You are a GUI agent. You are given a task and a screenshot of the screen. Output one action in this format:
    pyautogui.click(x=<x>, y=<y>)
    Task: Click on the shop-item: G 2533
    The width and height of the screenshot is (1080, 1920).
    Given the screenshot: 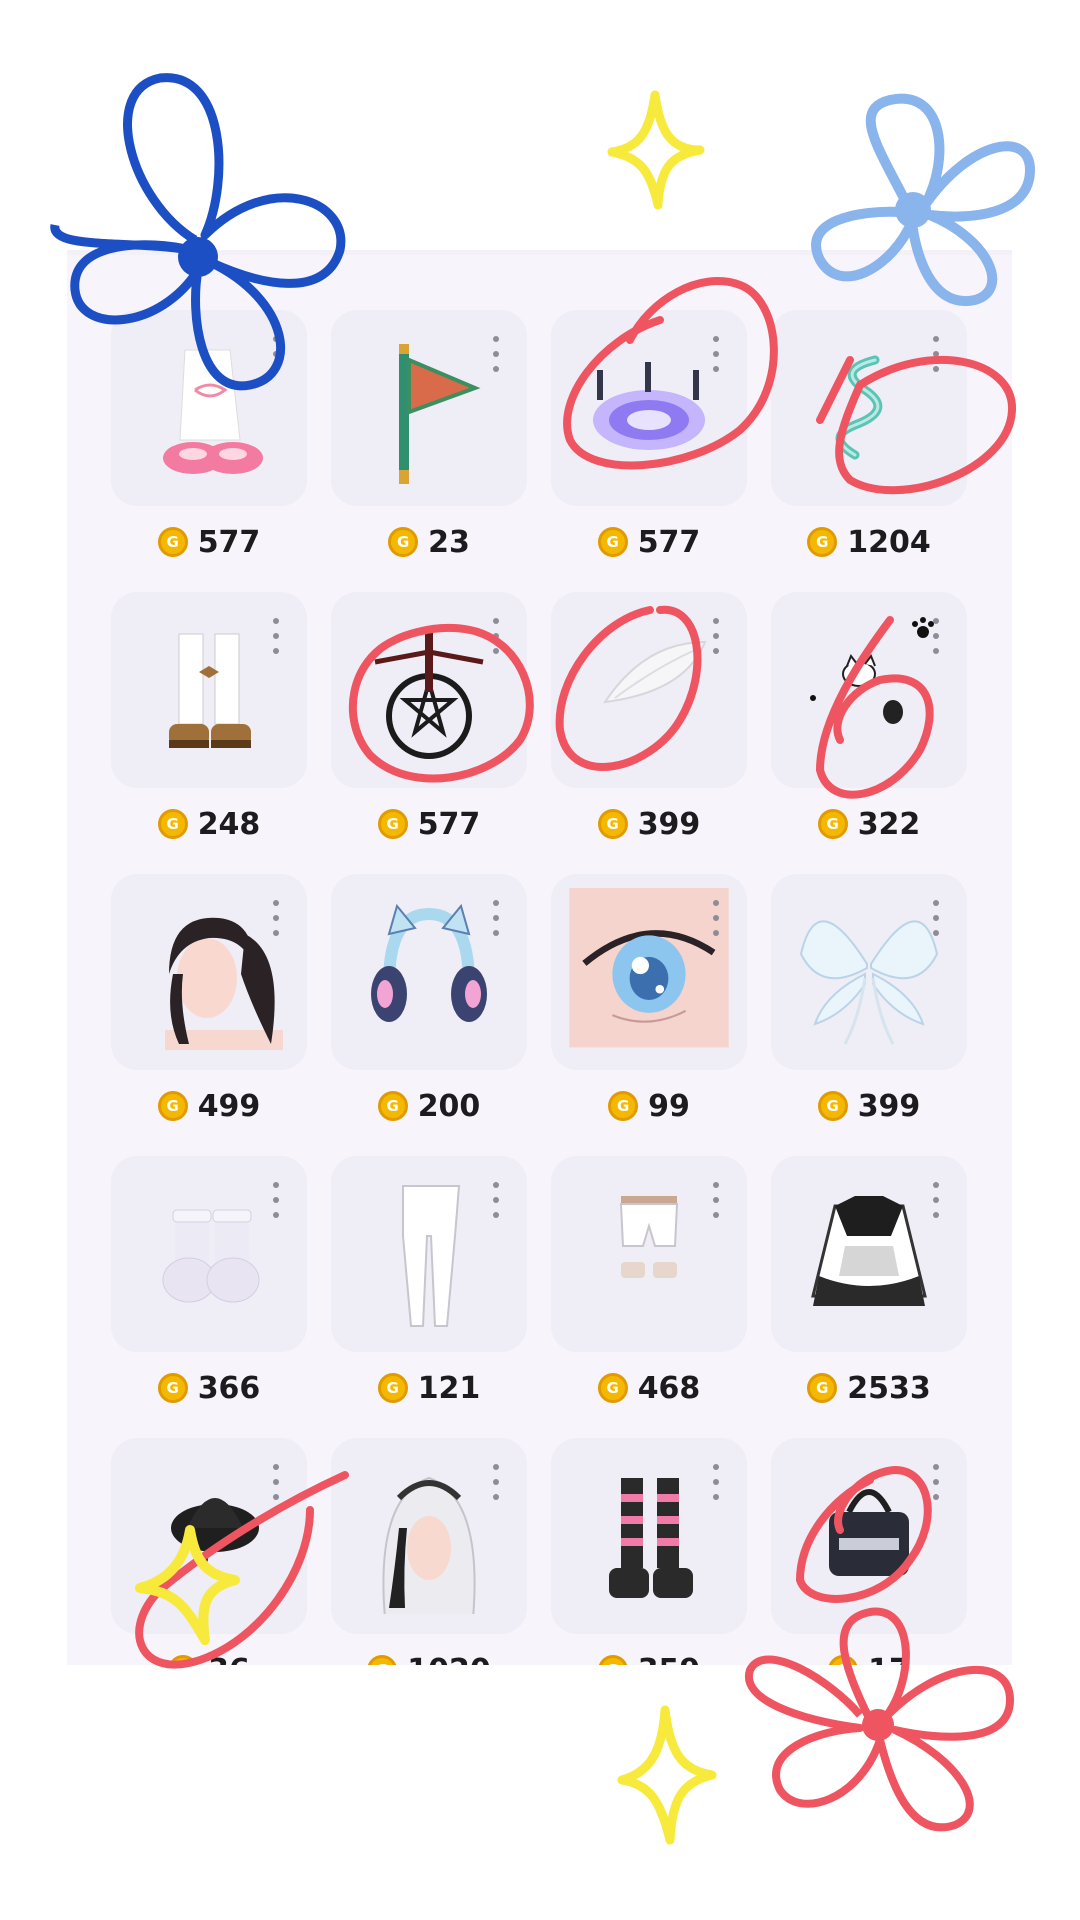 What is the action you would take?
    pyautogui.click(x=869, y=1297)
    